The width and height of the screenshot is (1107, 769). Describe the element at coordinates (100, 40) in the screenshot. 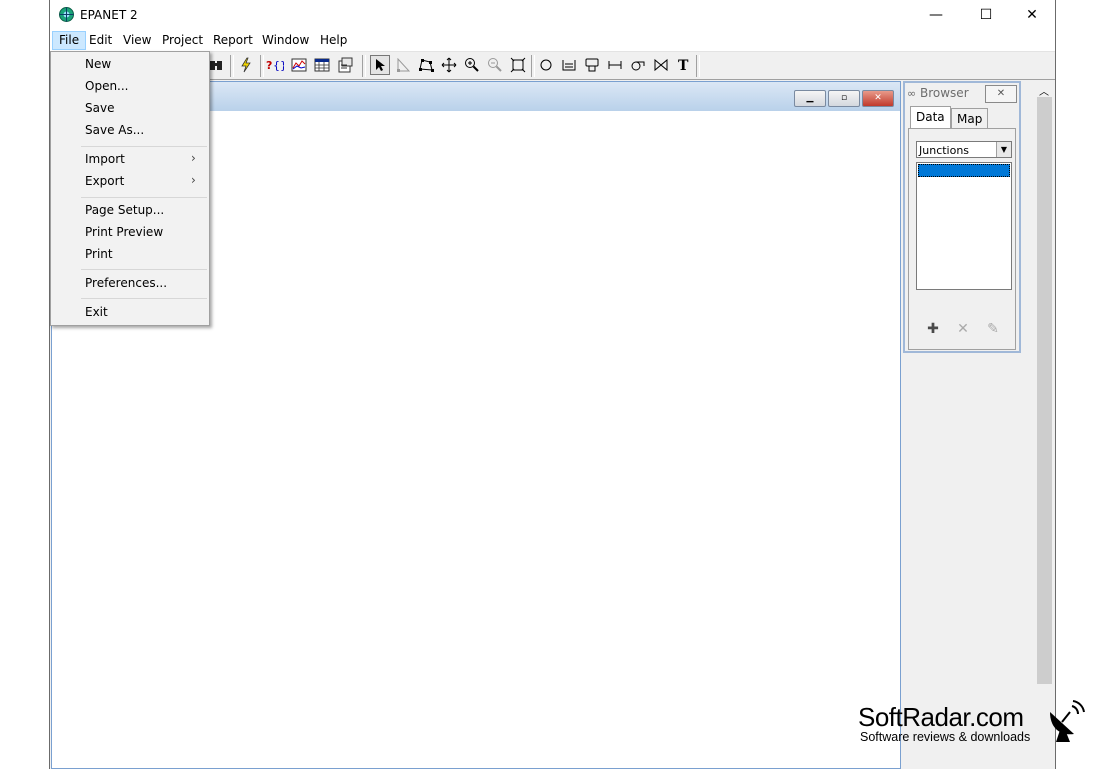

I see `menu-edit: Edit` at that location.